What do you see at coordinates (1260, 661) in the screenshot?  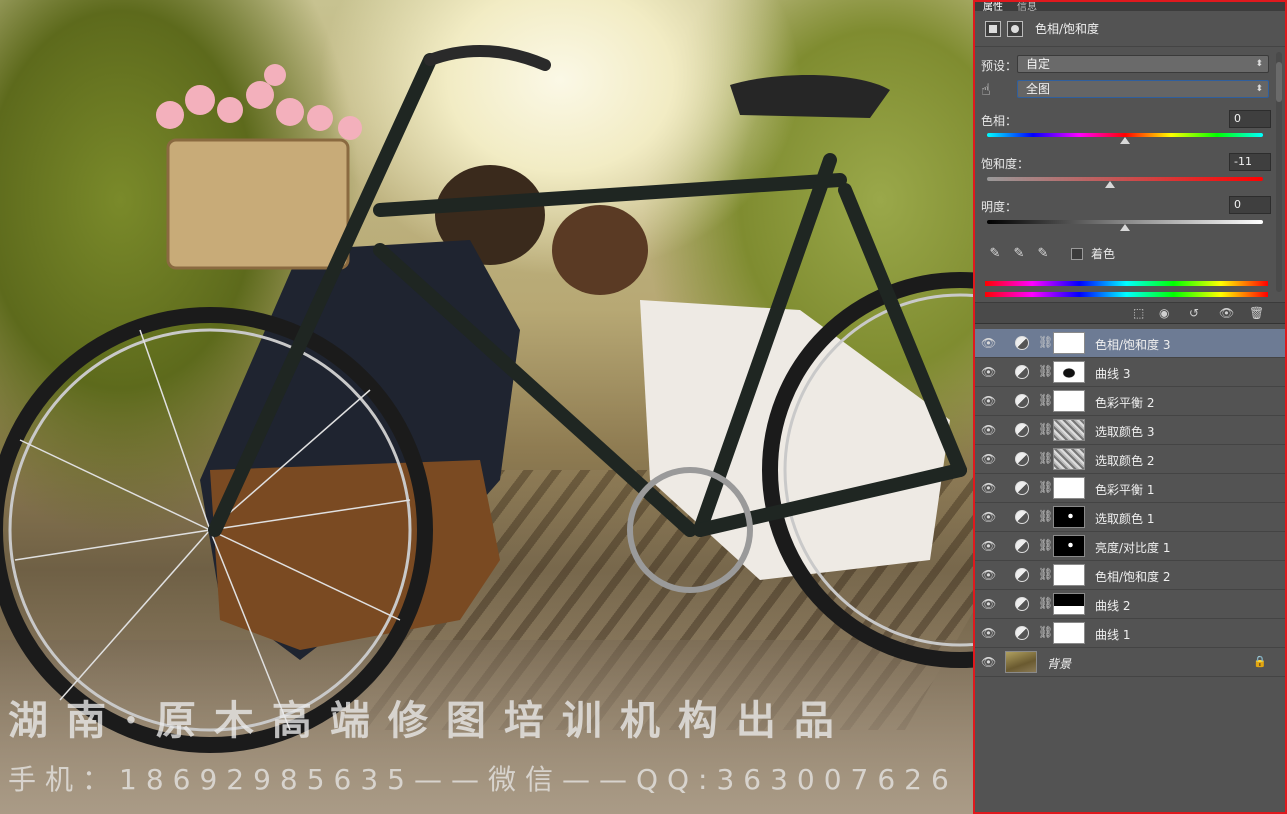 I see `lock-icon: 🔒` at bounding box center [1260, 661].